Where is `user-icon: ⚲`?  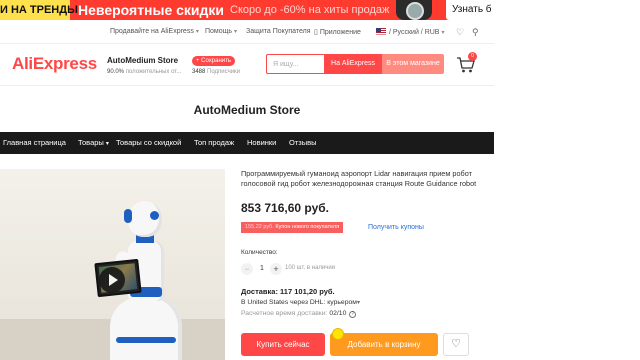
user-icon: ⚲ is located at coordinates (475, 32).